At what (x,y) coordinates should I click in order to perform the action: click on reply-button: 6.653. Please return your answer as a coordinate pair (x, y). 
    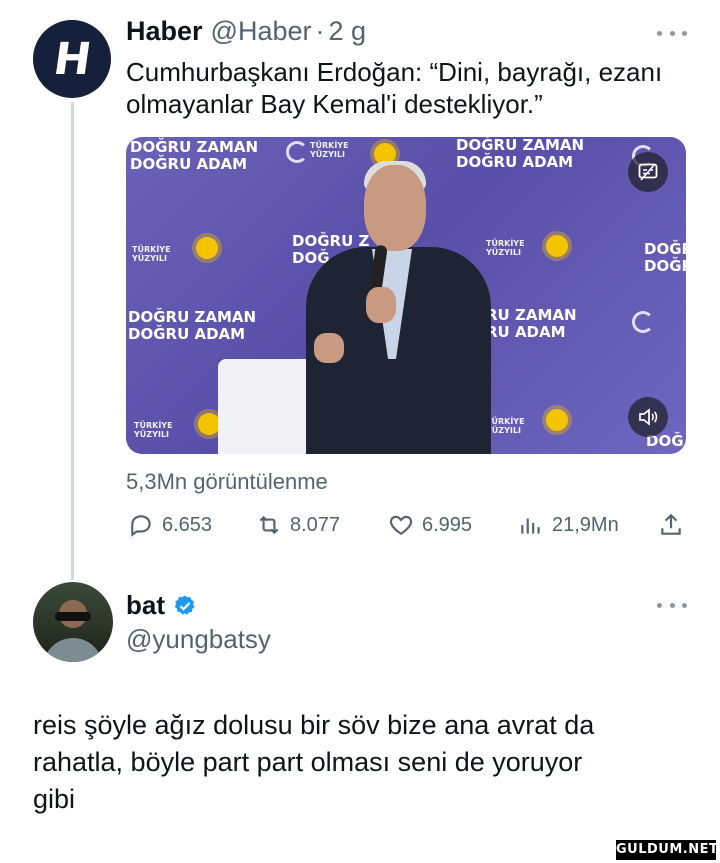
    Looking at the image, I should click on (170, 525).